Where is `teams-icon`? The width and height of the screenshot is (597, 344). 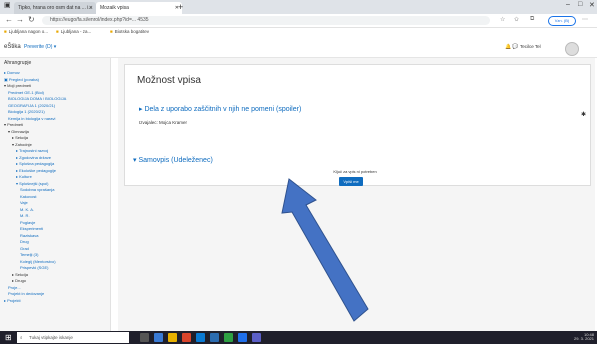
teams-icon is located at coordinates (242, 337).